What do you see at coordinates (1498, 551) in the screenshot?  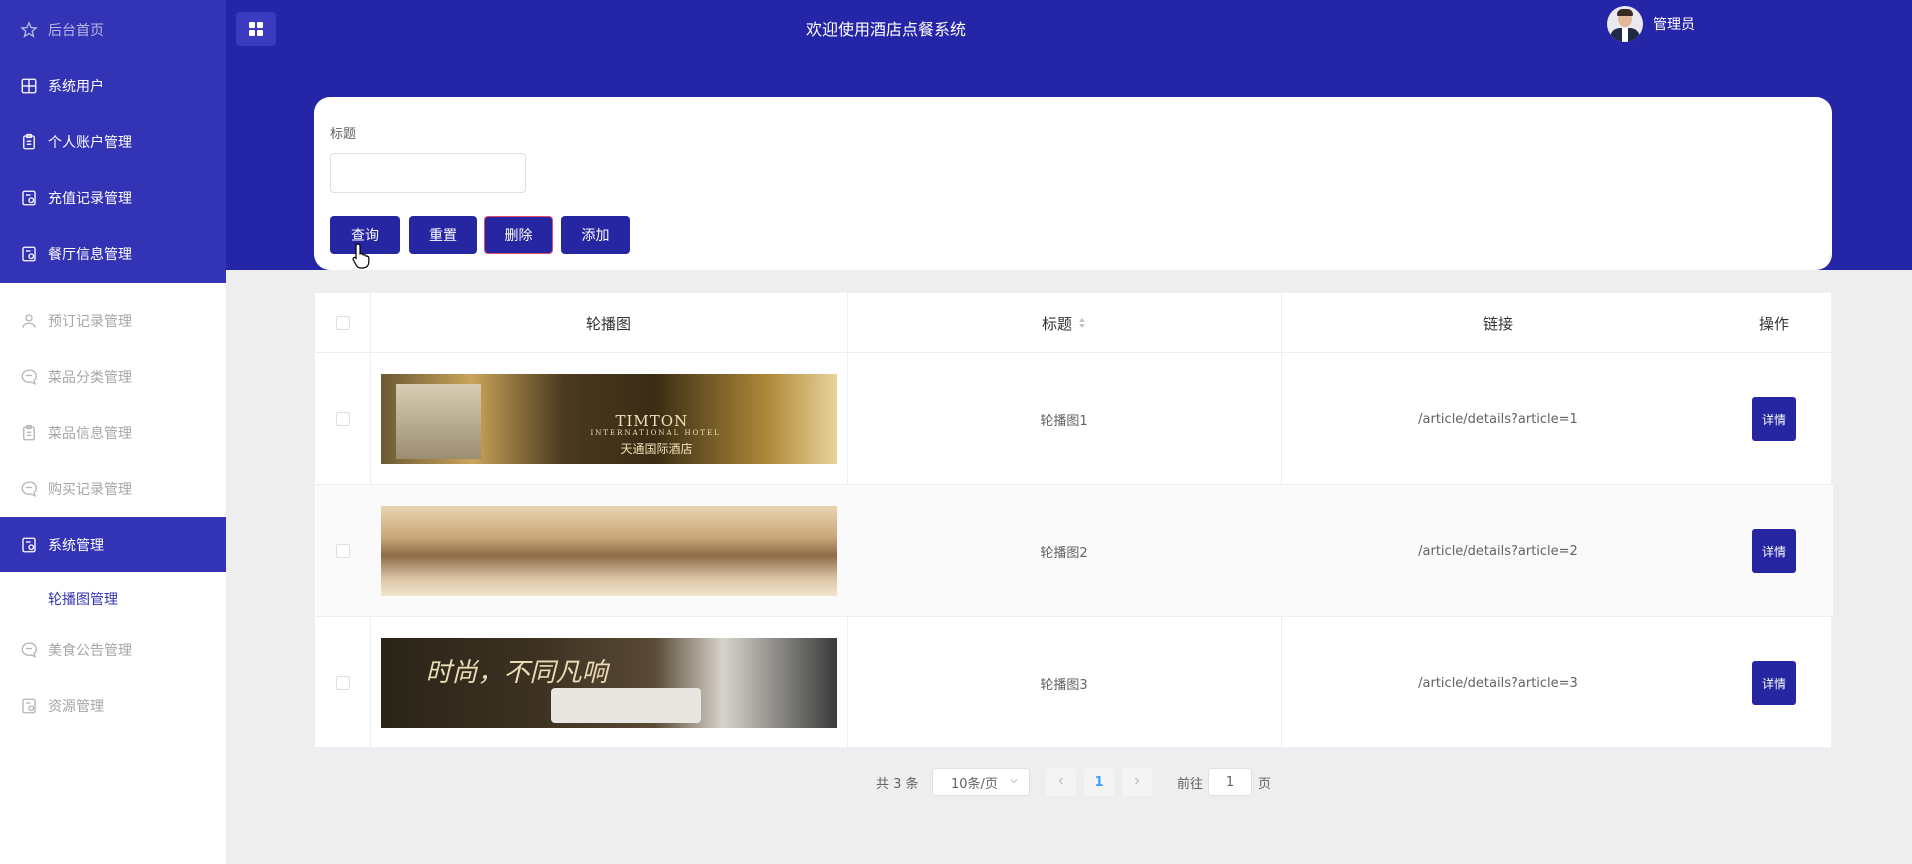 I see `row-link: /article/details?article=2` at bounding box center [1498, 551].